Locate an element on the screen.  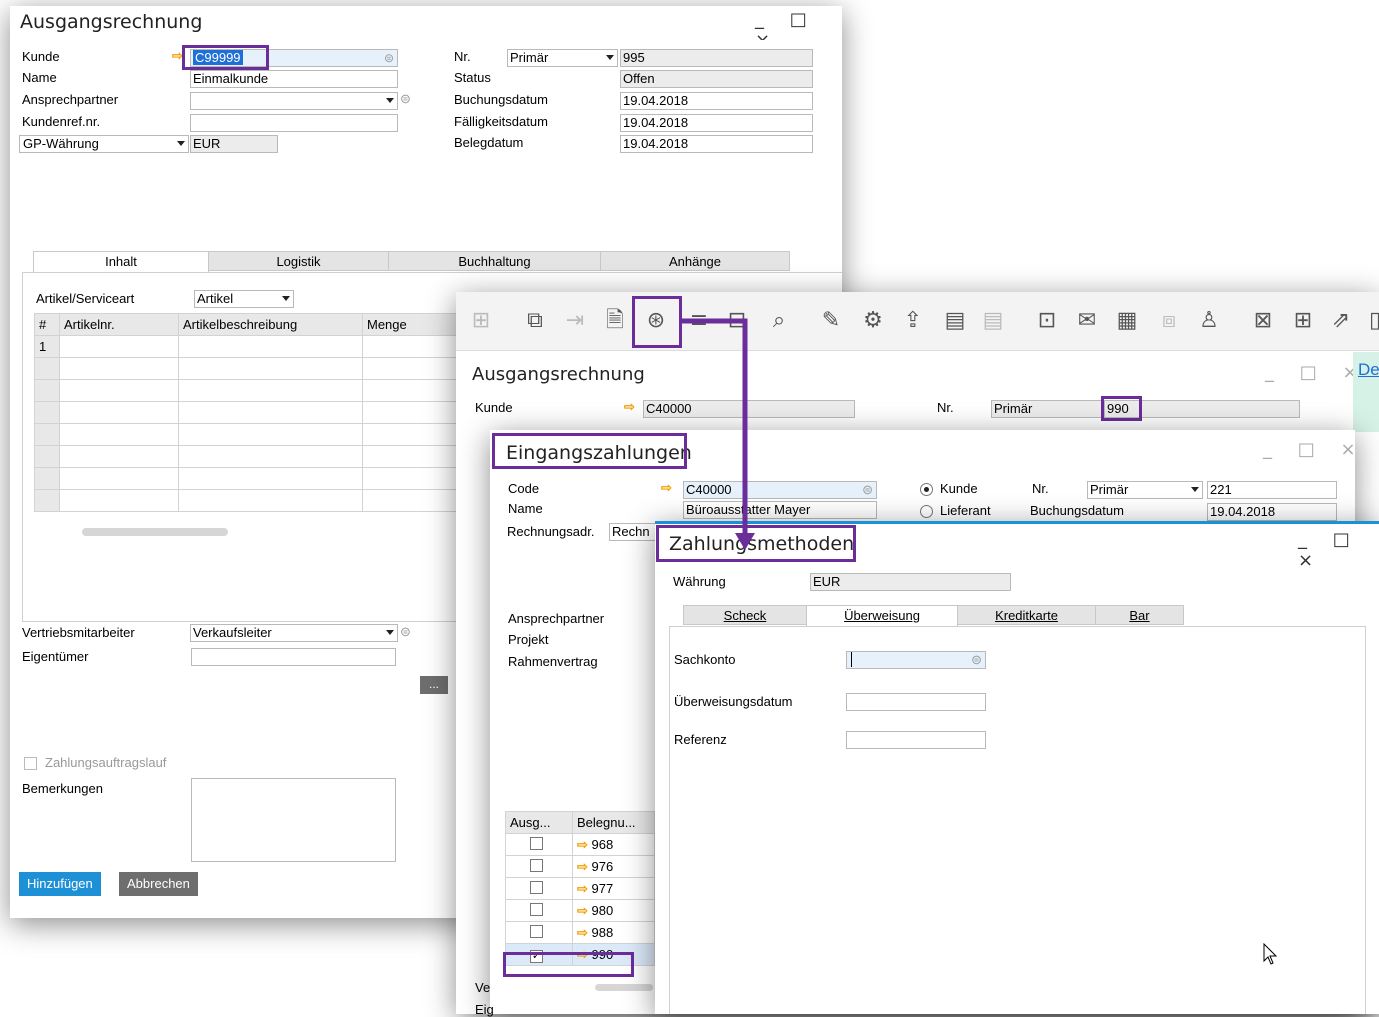
tab-inhalt: Inhalt is located at coordinates (121, 262).